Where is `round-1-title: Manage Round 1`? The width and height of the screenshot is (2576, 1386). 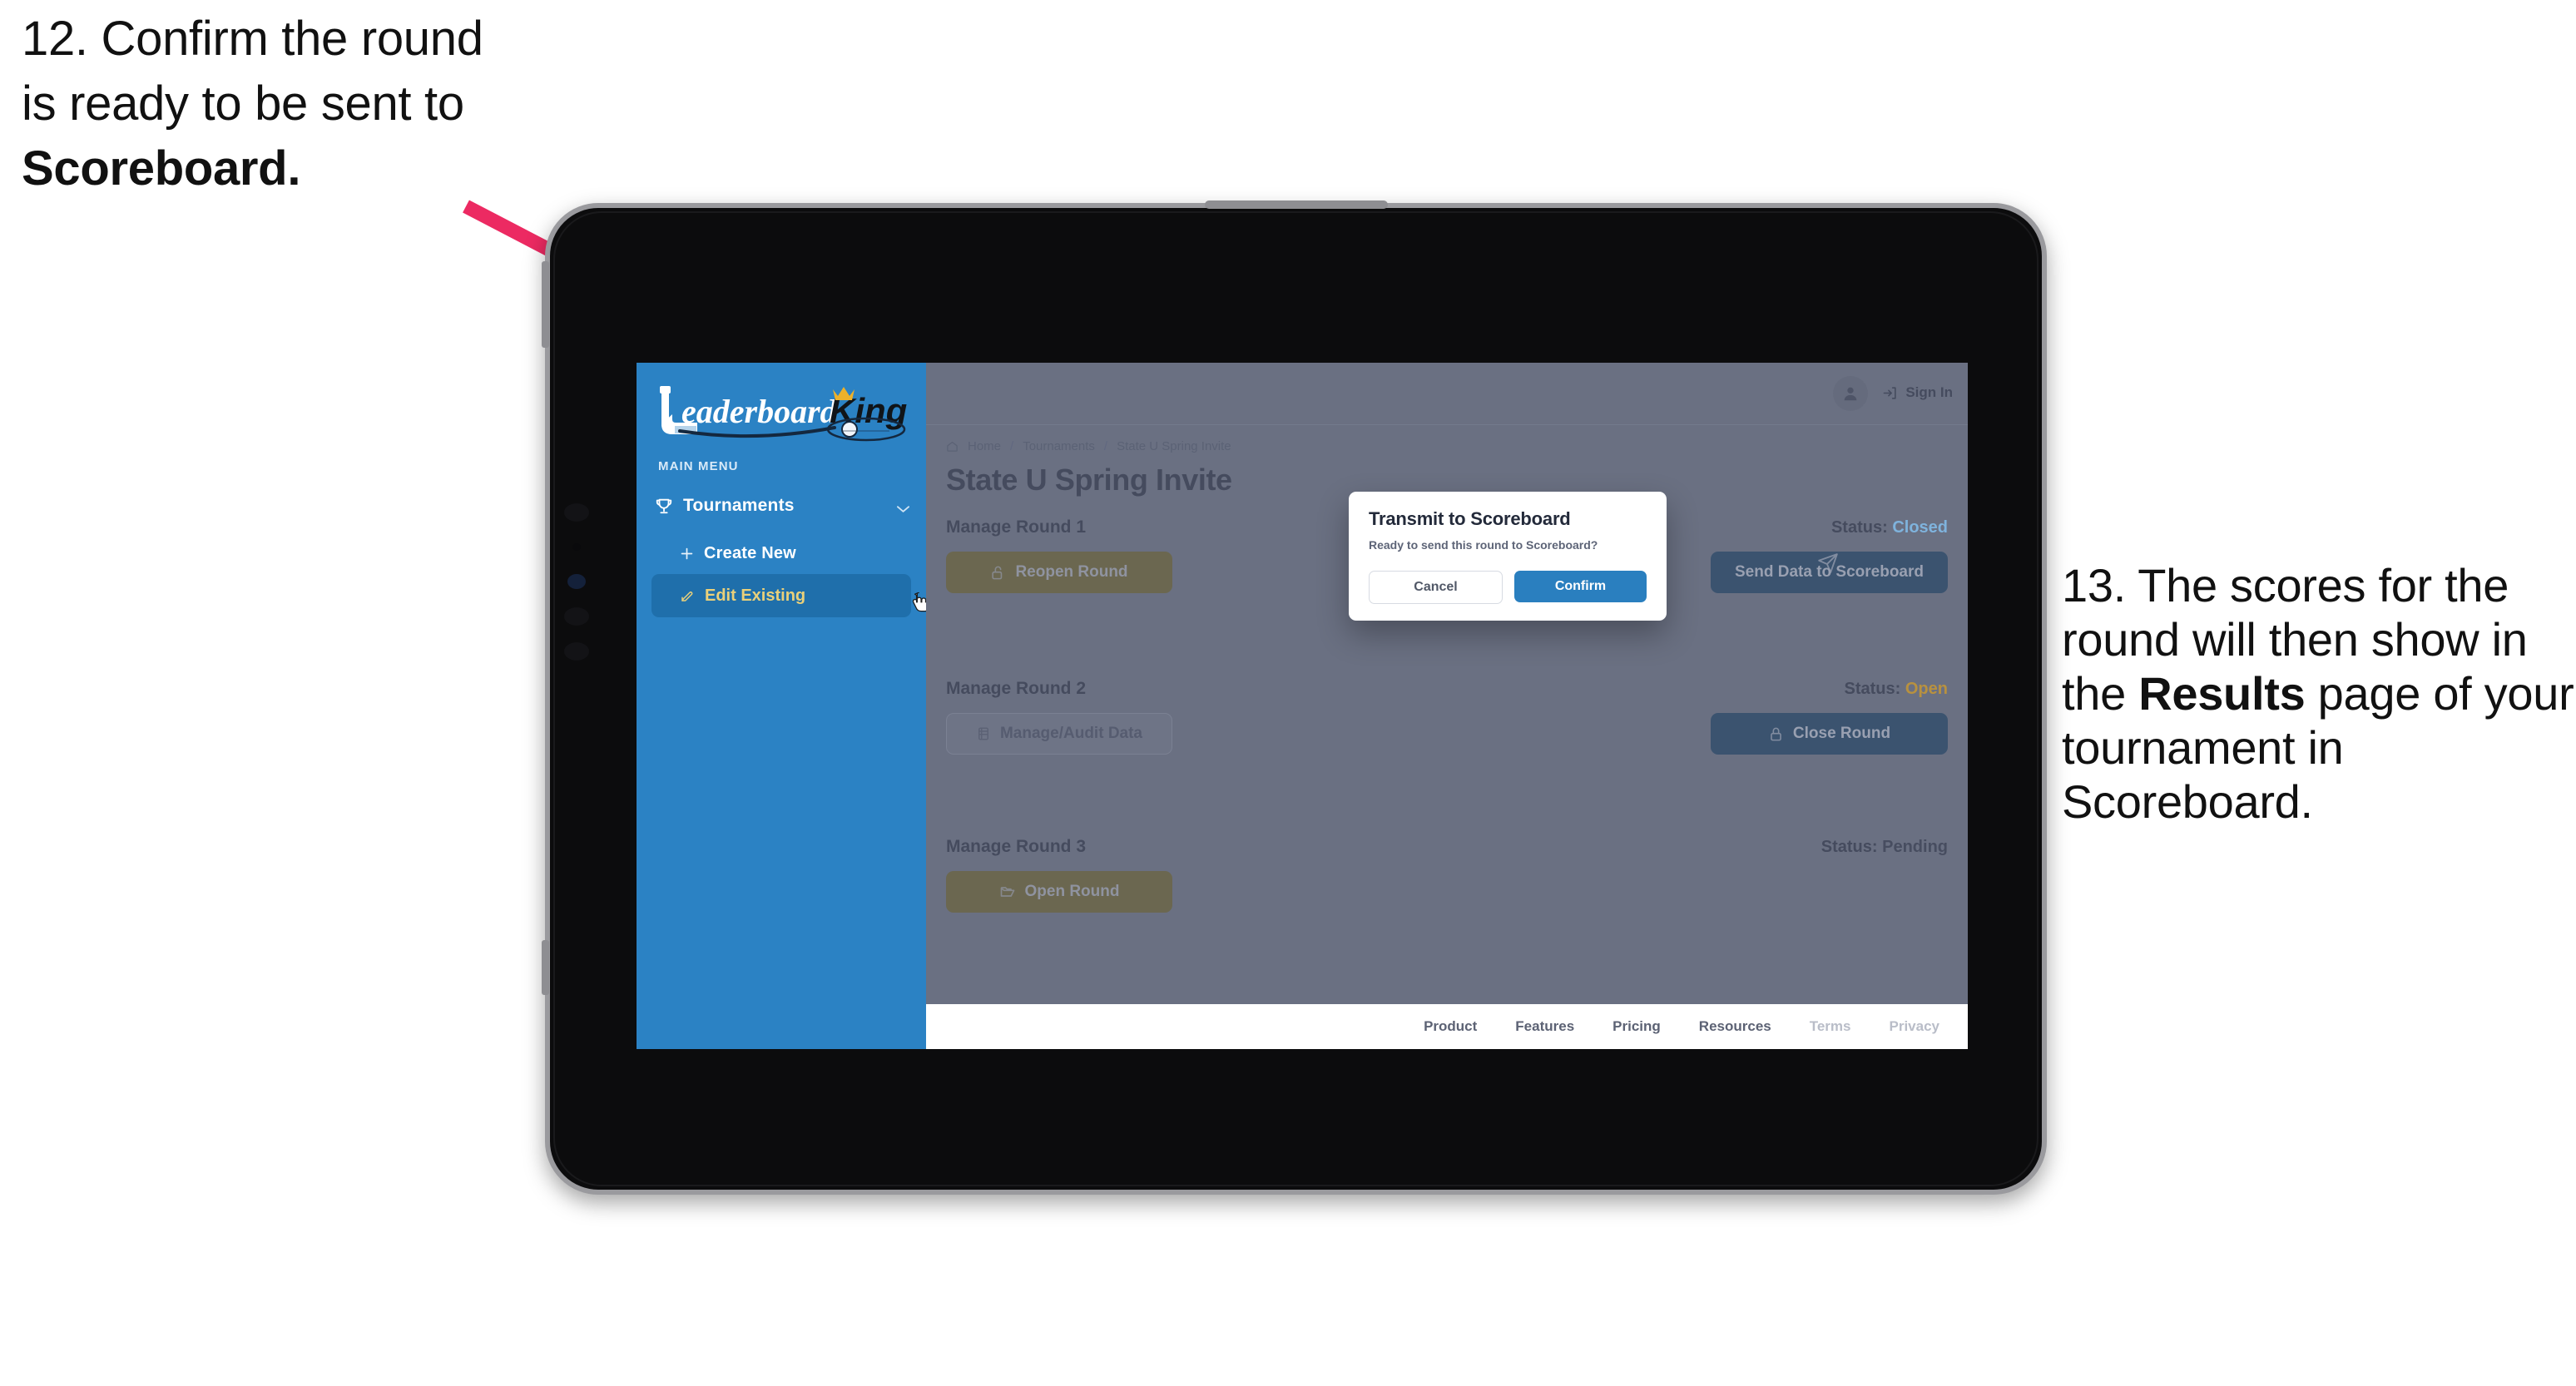
round-1-title: Manage Round 1 is located at coordinates (1017, 527).